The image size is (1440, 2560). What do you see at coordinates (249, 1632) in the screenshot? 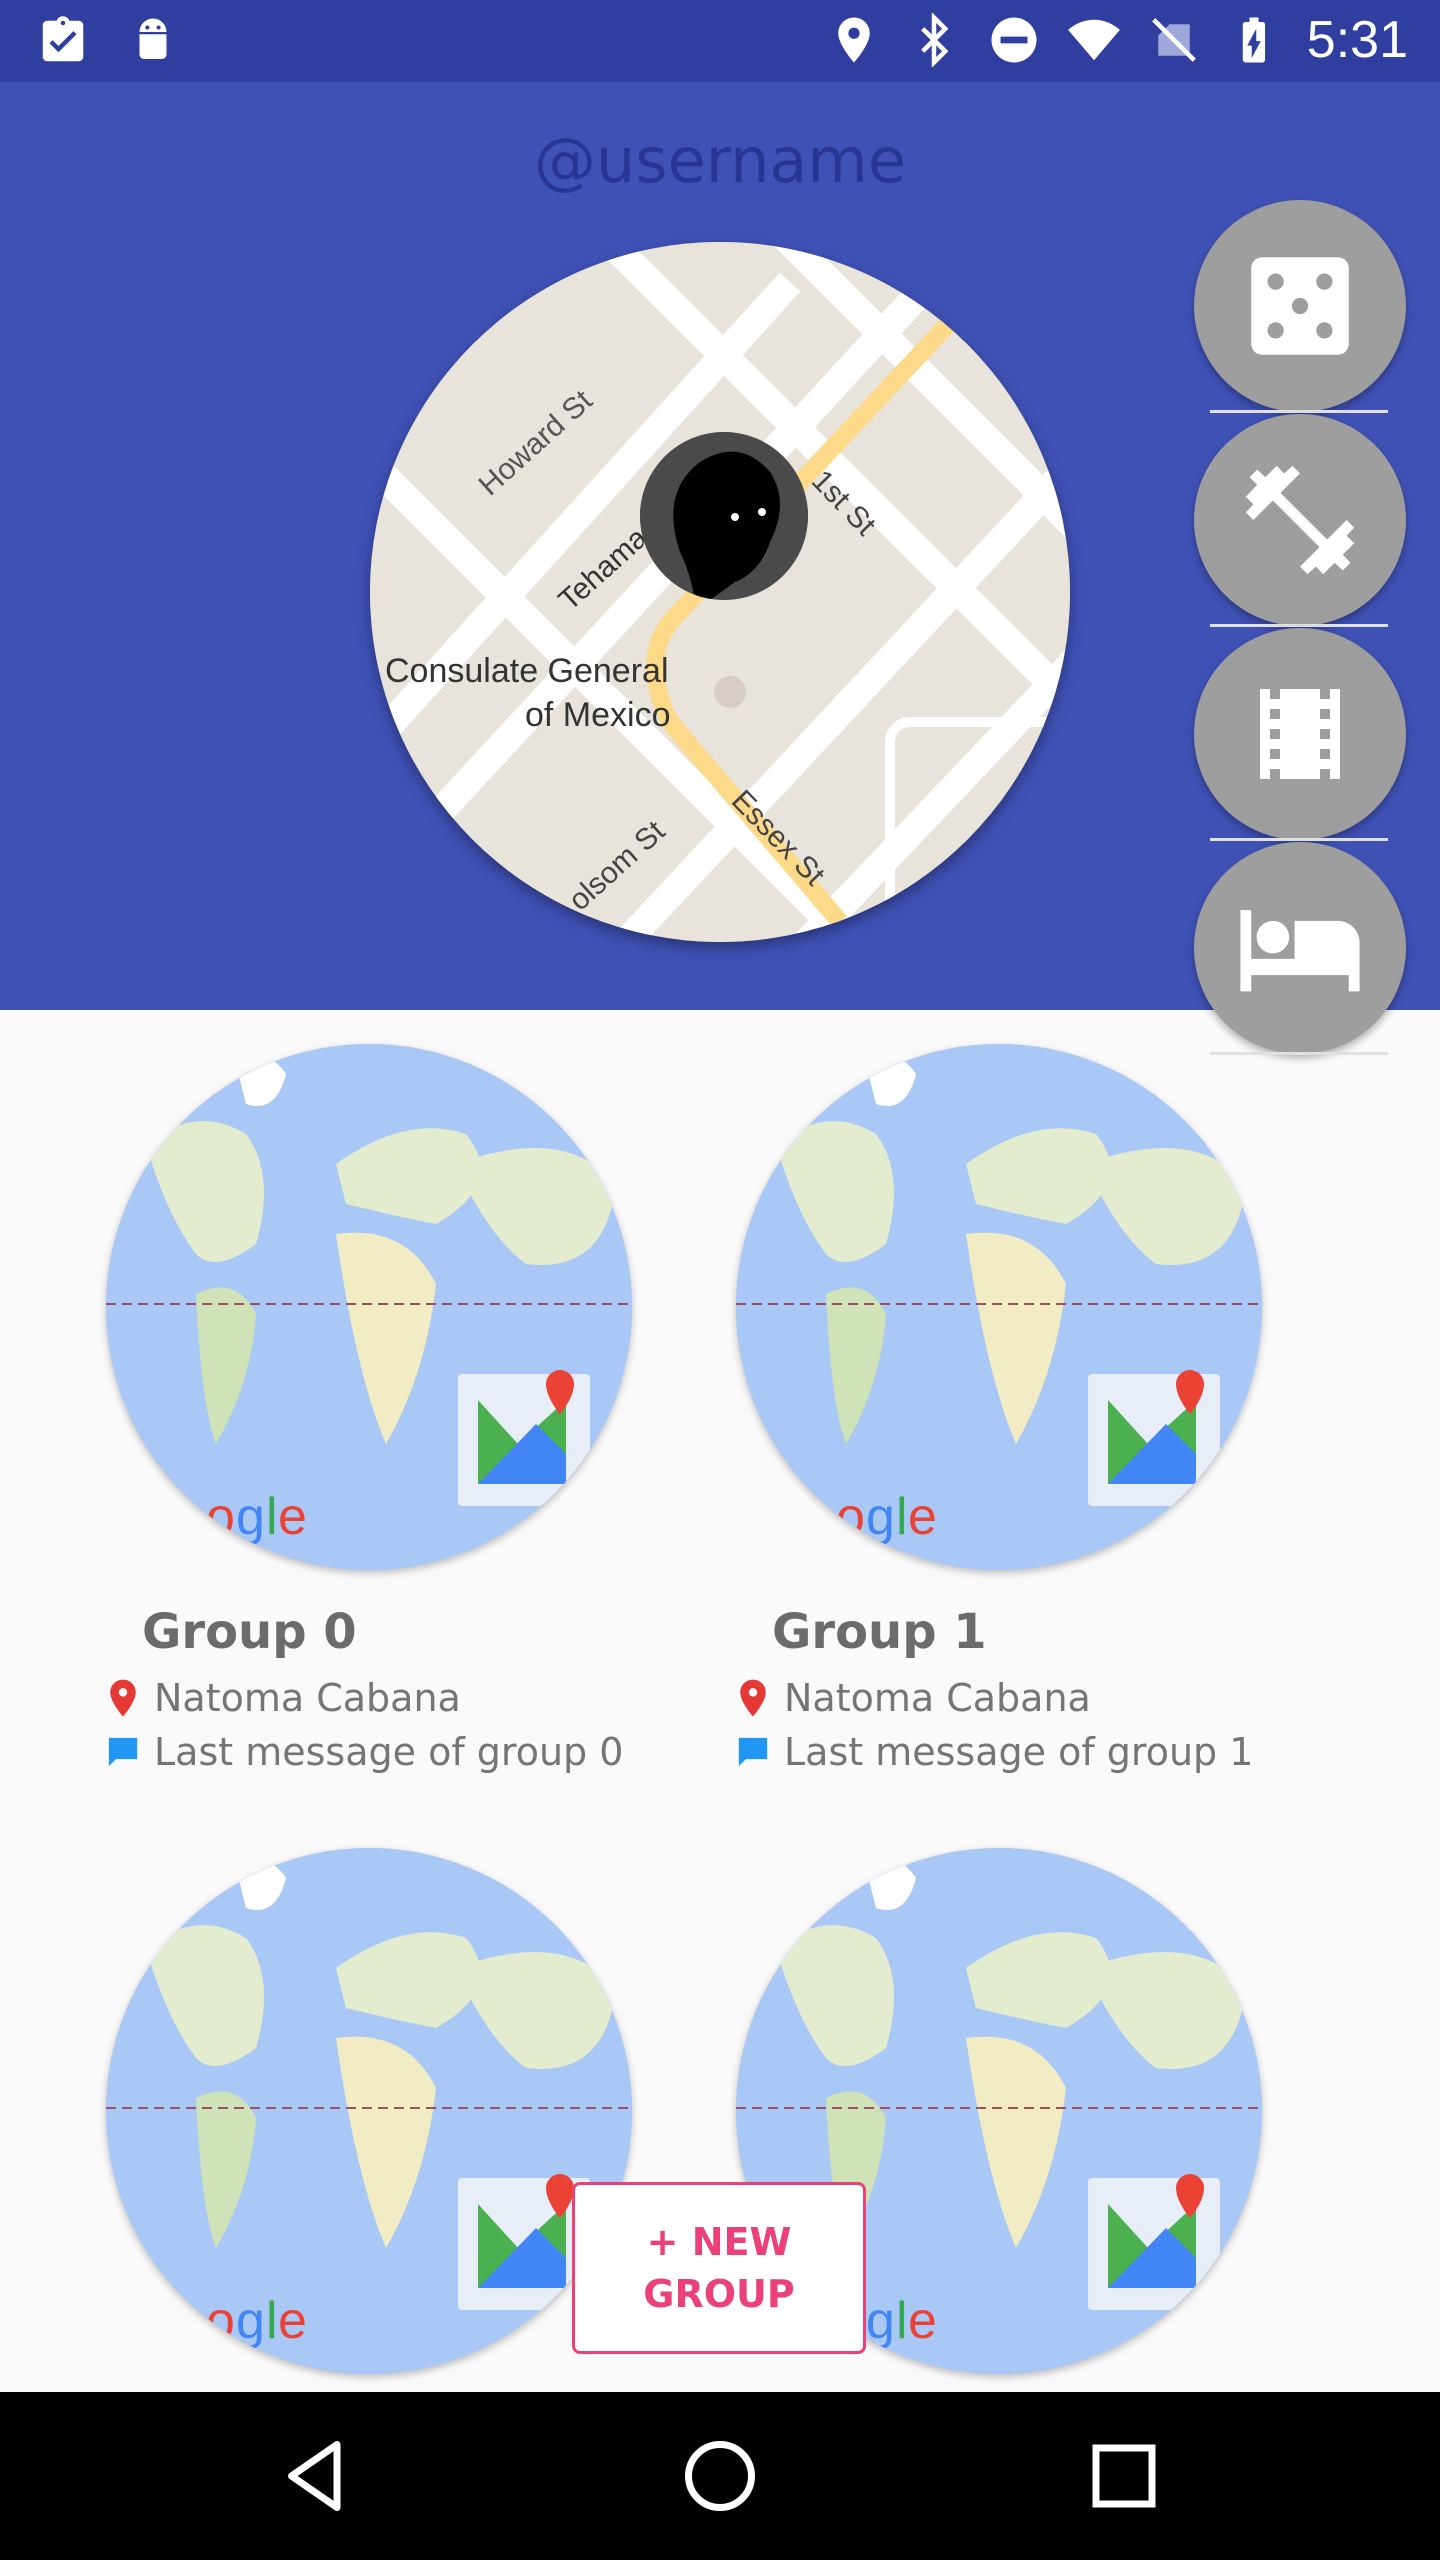
I see `group-title: Group 0` at bounding box center [249, 1632].